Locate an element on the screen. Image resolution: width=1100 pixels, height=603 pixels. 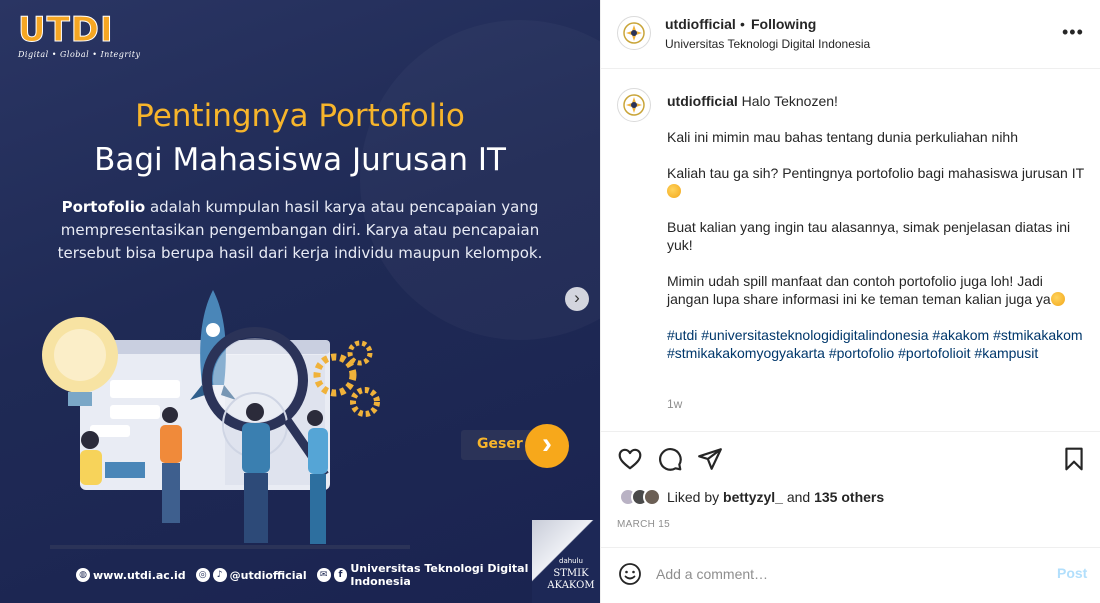
next-slide-button: › is located at coordinates (577, 299).